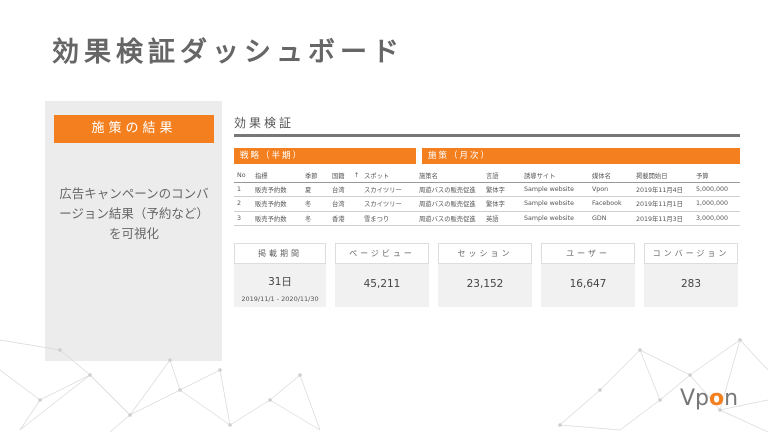 The height and width of the screenshot is (432, 768). I want to click on table-cell: 2019年11月1日, so click(663, 204).